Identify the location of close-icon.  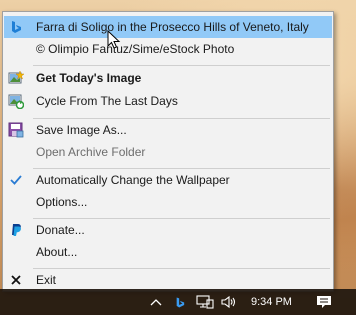
(16, 280).